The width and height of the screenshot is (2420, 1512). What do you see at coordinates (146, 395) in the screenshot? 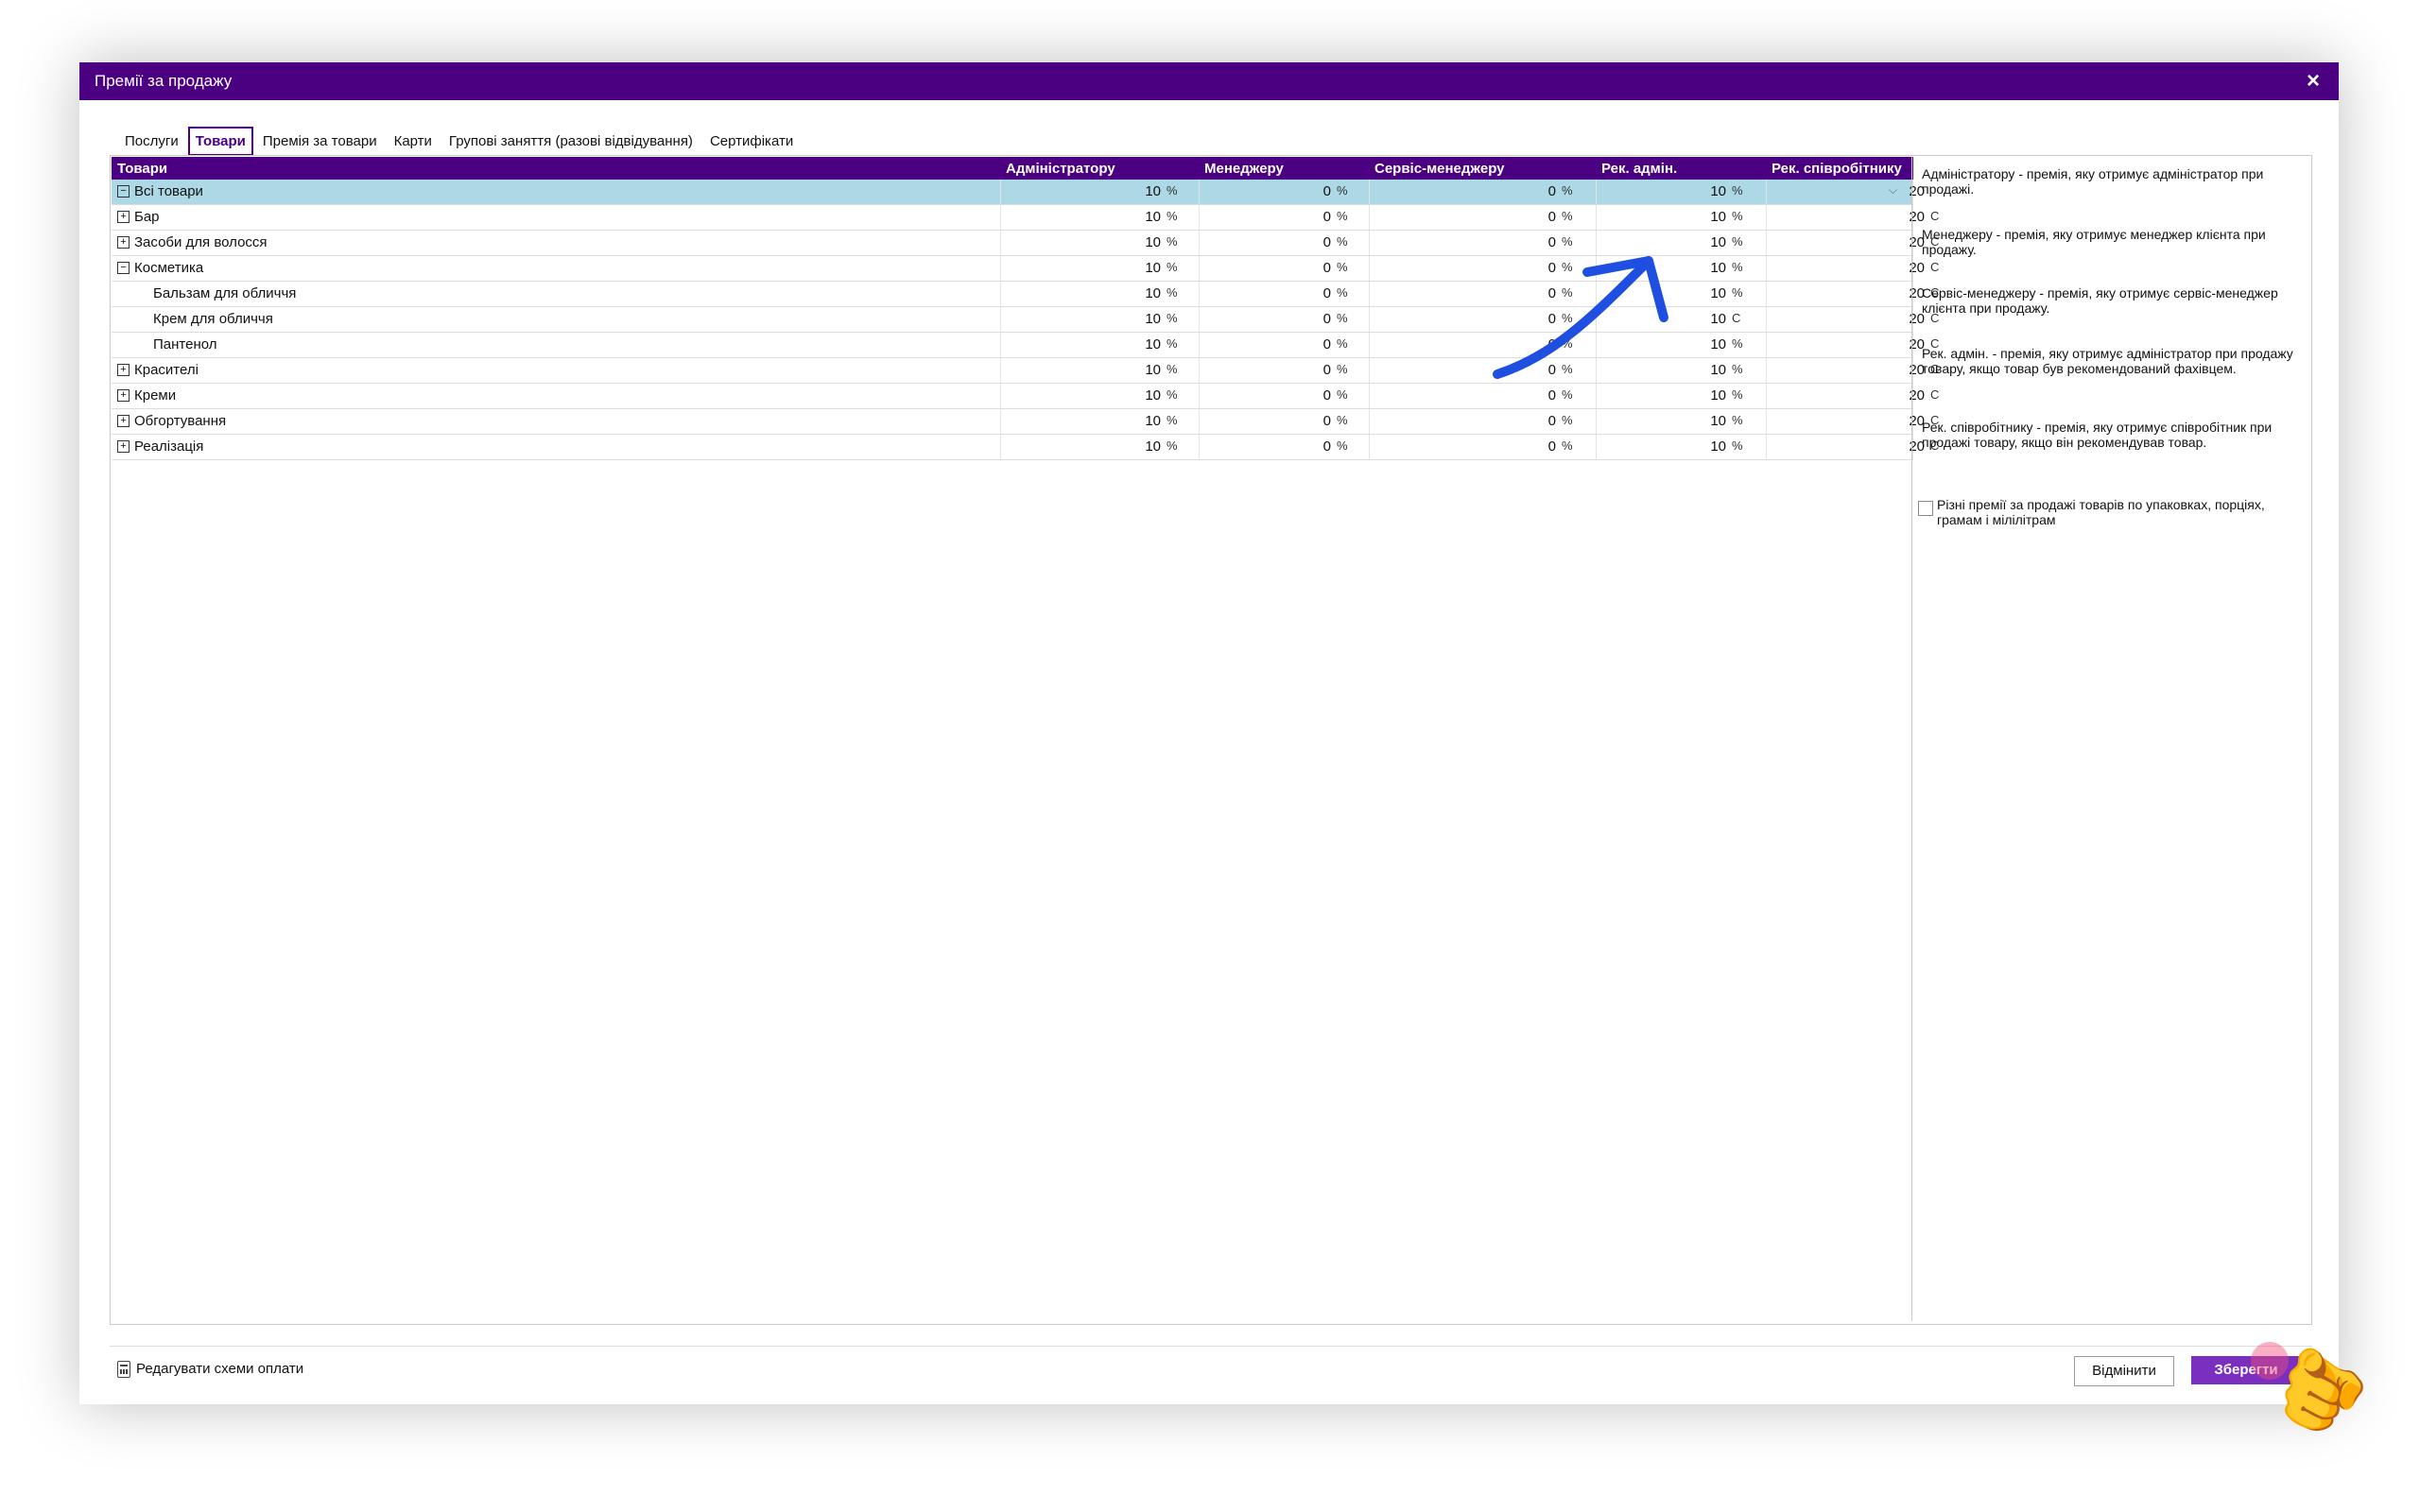
I see `row-name: + Креми` at bounding box center [146, 395].